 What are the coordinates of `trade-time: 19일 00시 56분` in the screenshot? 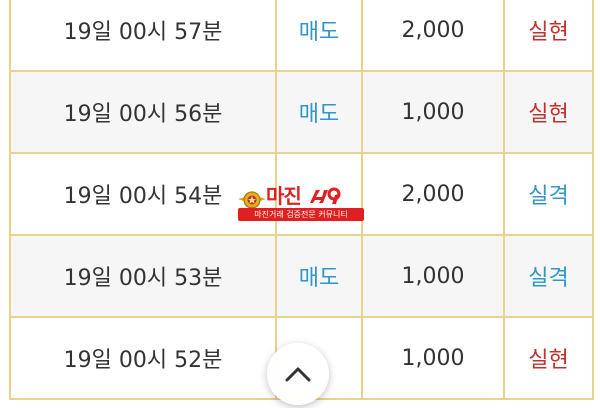 It's located at (143, 112).